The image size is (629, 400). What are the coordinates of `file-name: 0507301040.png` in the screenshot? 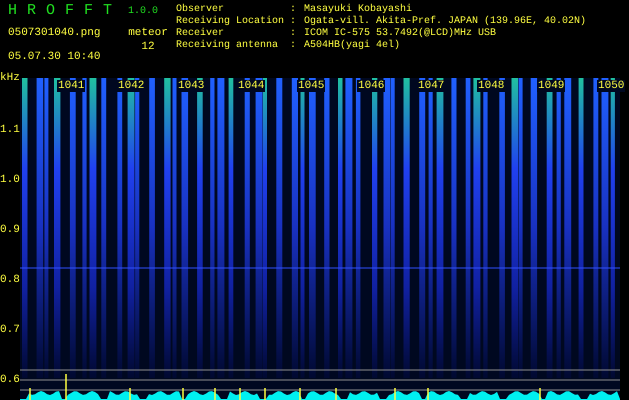 It's located at (55, 33).